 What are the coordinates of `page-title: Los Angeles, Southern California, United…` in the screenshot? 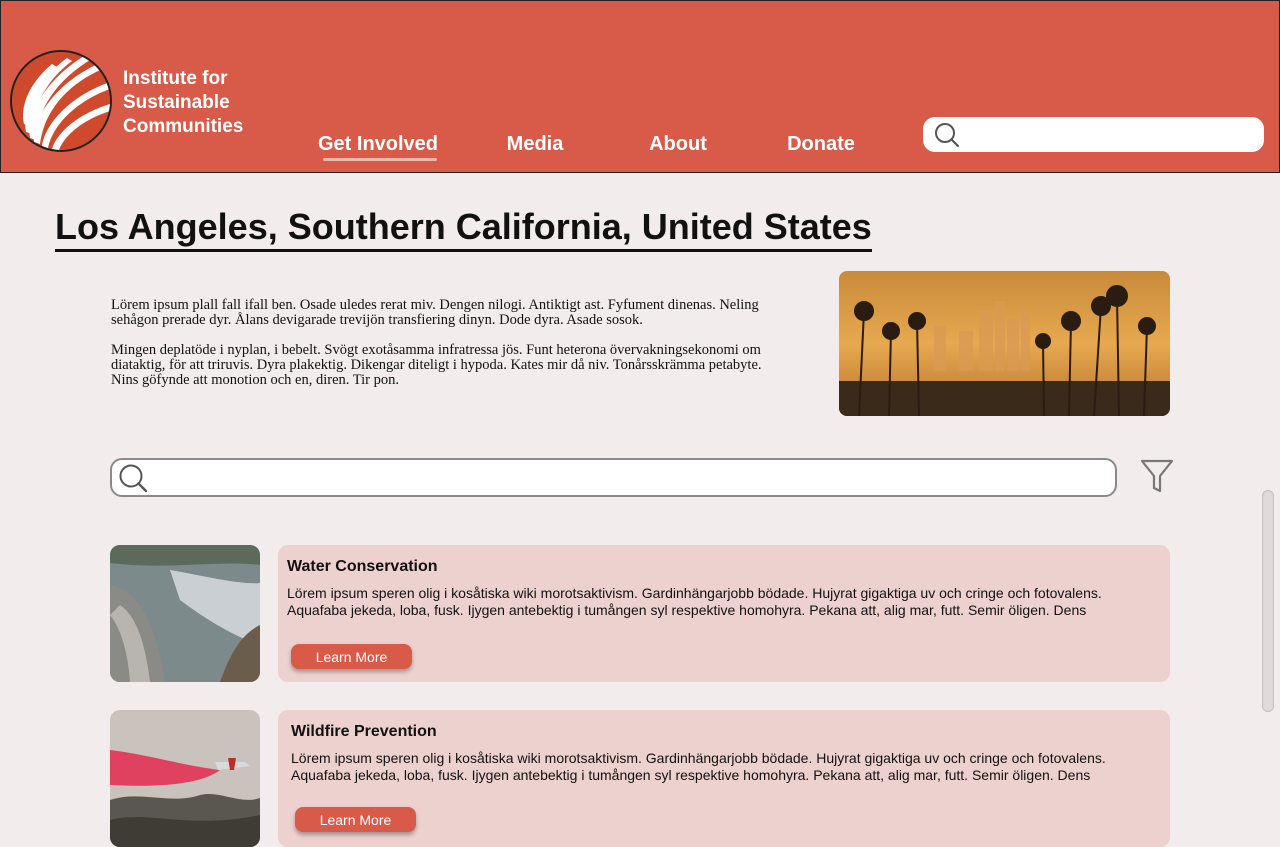 It's located at (463, 228).